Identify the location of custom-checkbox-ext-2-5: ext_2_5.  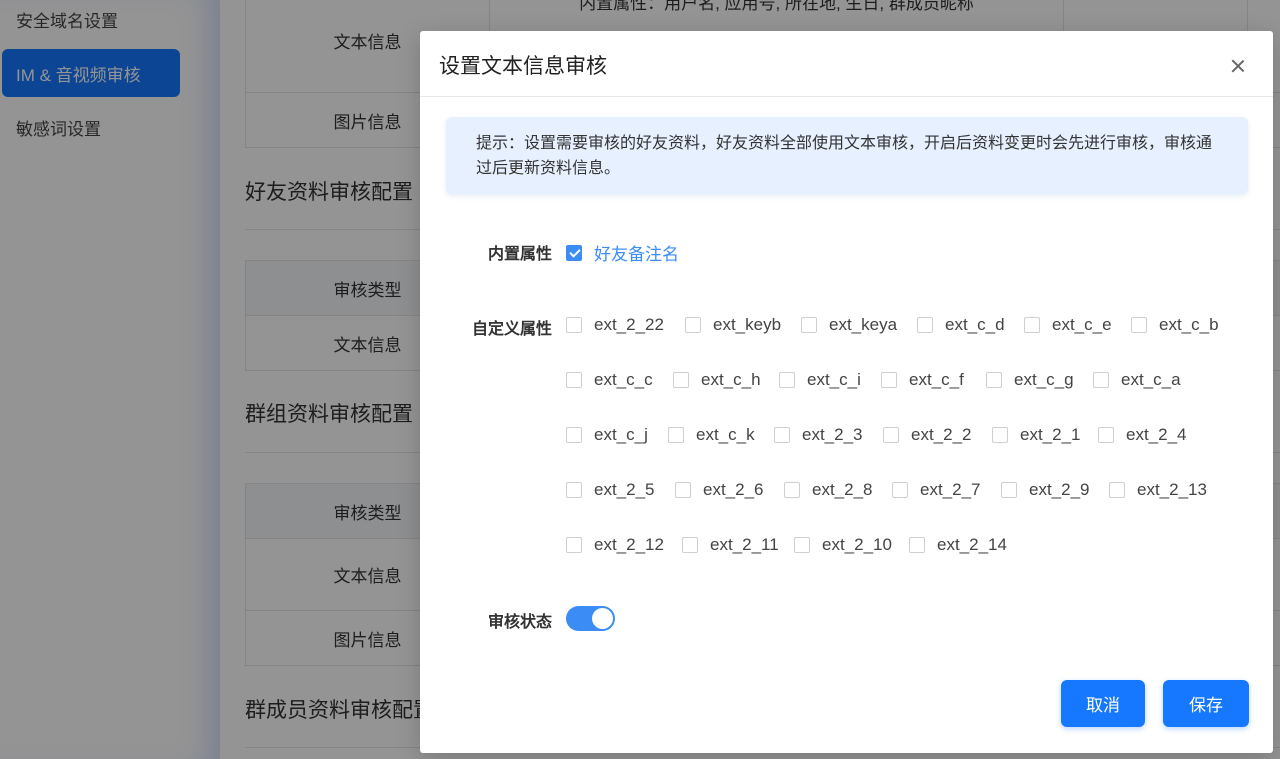
(610, 490).